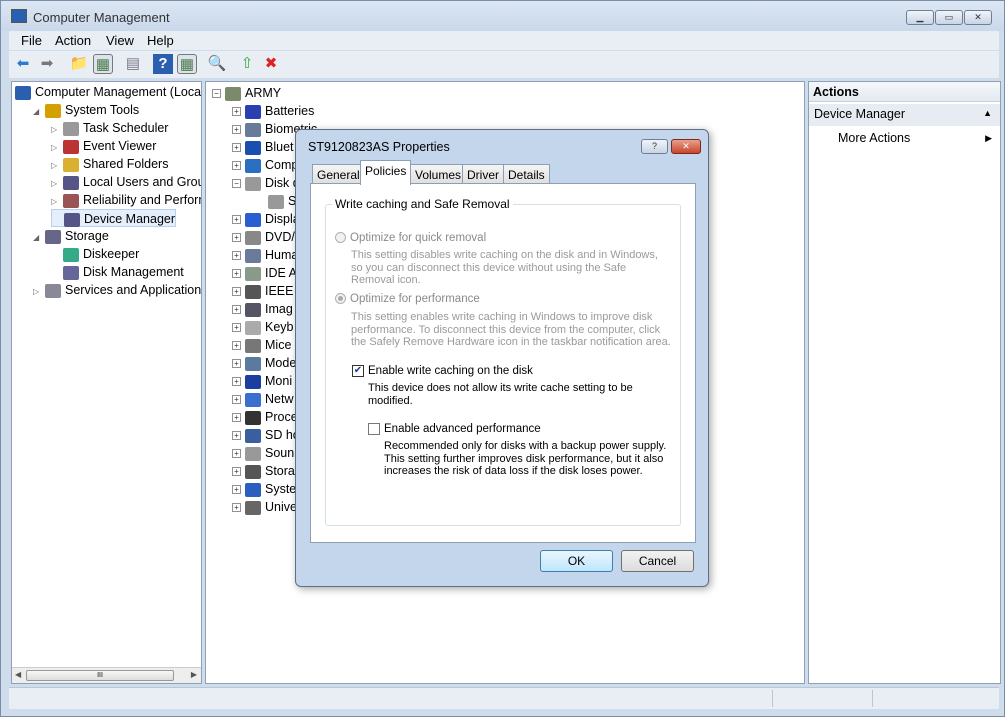  What do you see at coordinates (194, 674) in the screenshot?
I see `scroll-right-arrow: ▶` at bounding box center [194, 674].